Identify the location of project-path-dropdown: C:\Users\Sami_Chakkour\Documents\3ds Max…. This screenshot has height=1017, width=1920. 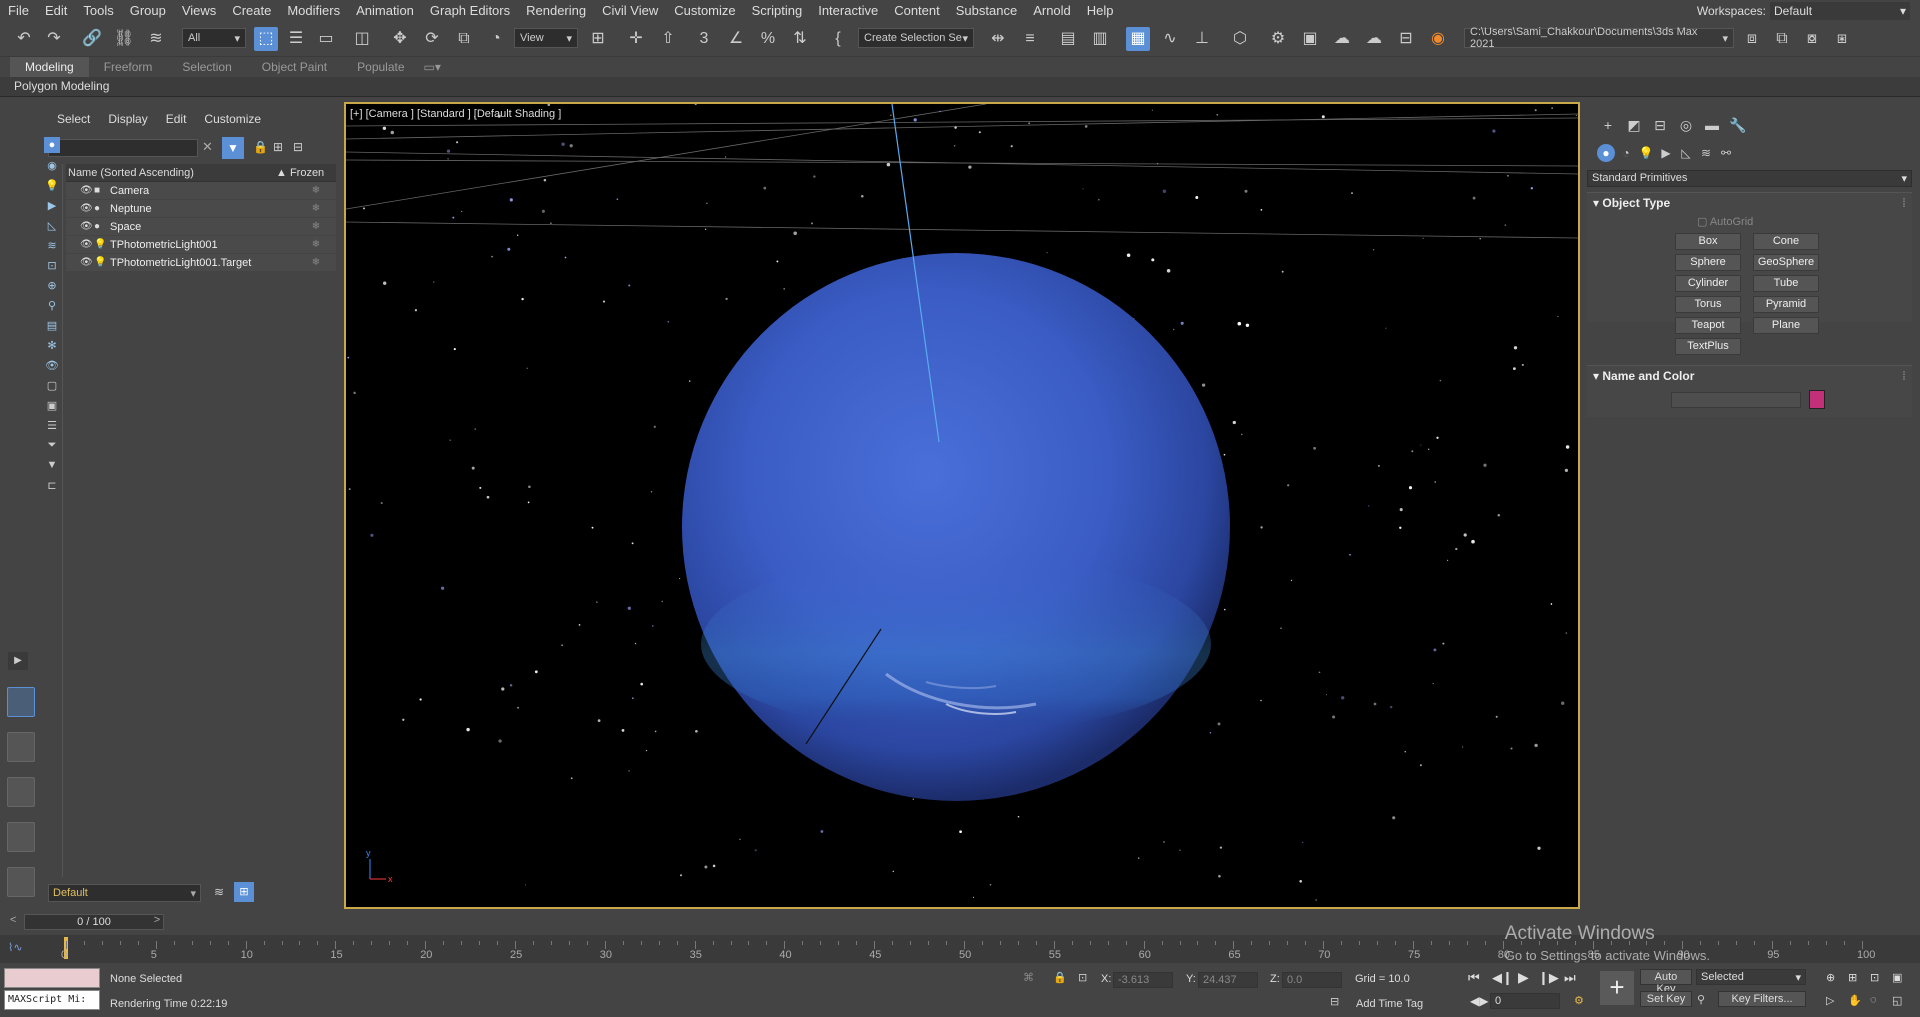
(1599, 38).